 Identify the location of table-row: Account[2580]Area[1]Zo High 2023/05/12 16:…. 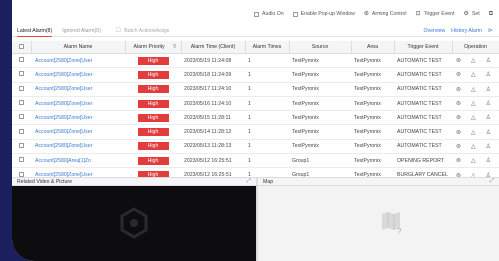
(255, 161).